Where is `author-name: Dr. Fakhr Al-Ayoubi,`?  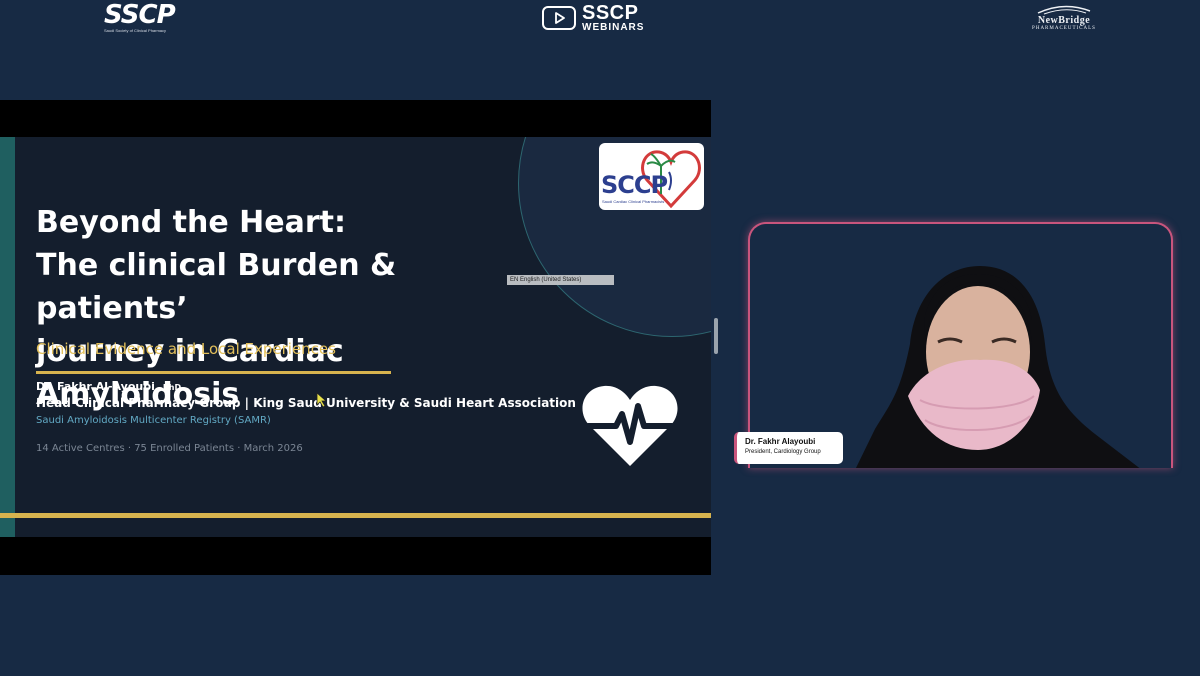 author-name: Dr. Fakhr Al-Ayoubi, is located at coordinates (98, 386).